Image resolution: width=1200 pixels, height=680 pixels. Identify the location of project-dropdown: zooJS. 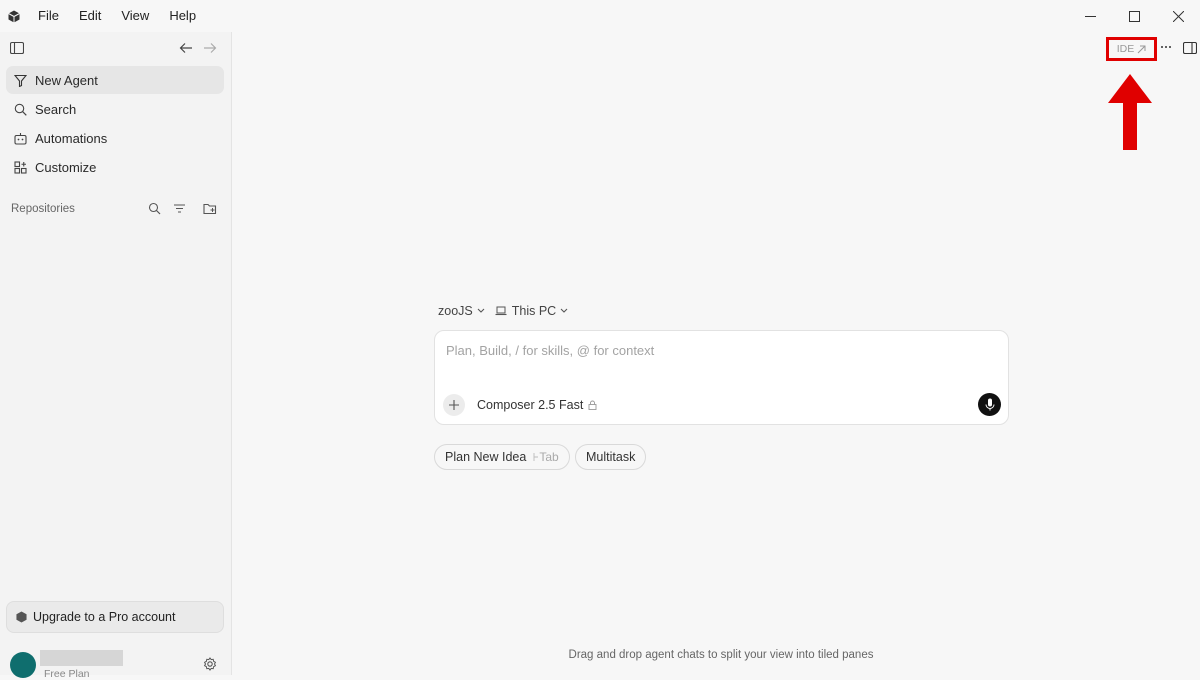
(461, 311).